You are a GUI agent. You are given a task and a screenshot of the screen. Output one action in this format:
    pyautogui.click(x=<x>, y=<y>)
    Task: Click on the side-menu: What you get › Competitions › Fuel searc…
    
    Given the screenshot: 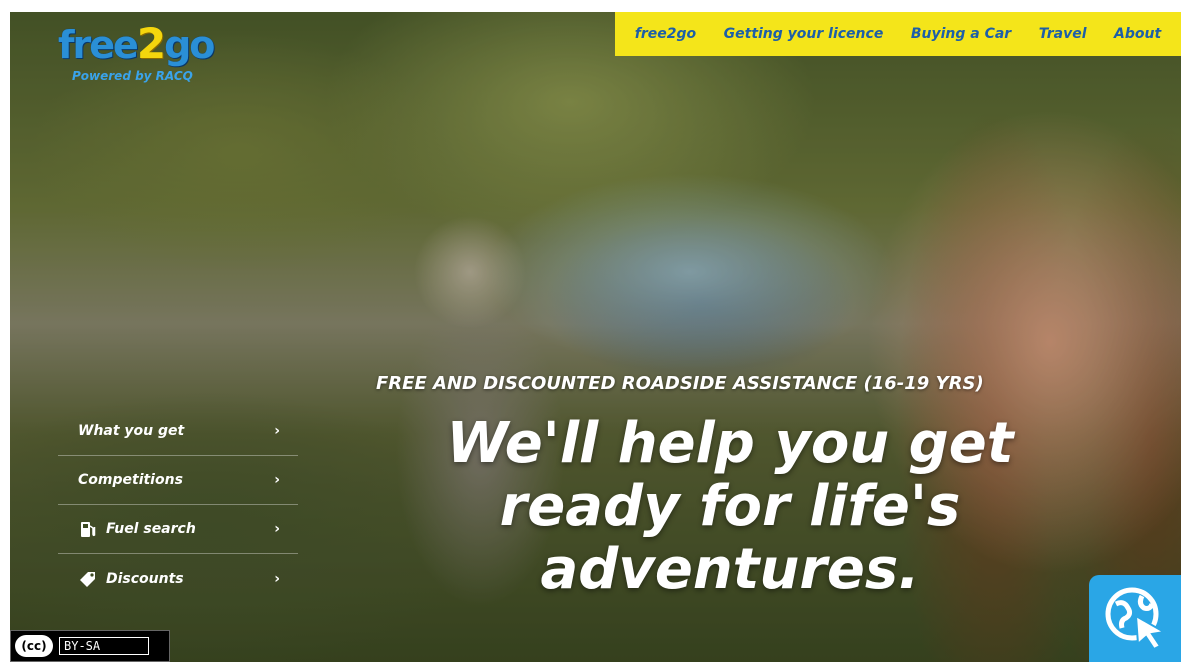 What is the action you would take?
    pyautogui.click(x=178, y=505)
    